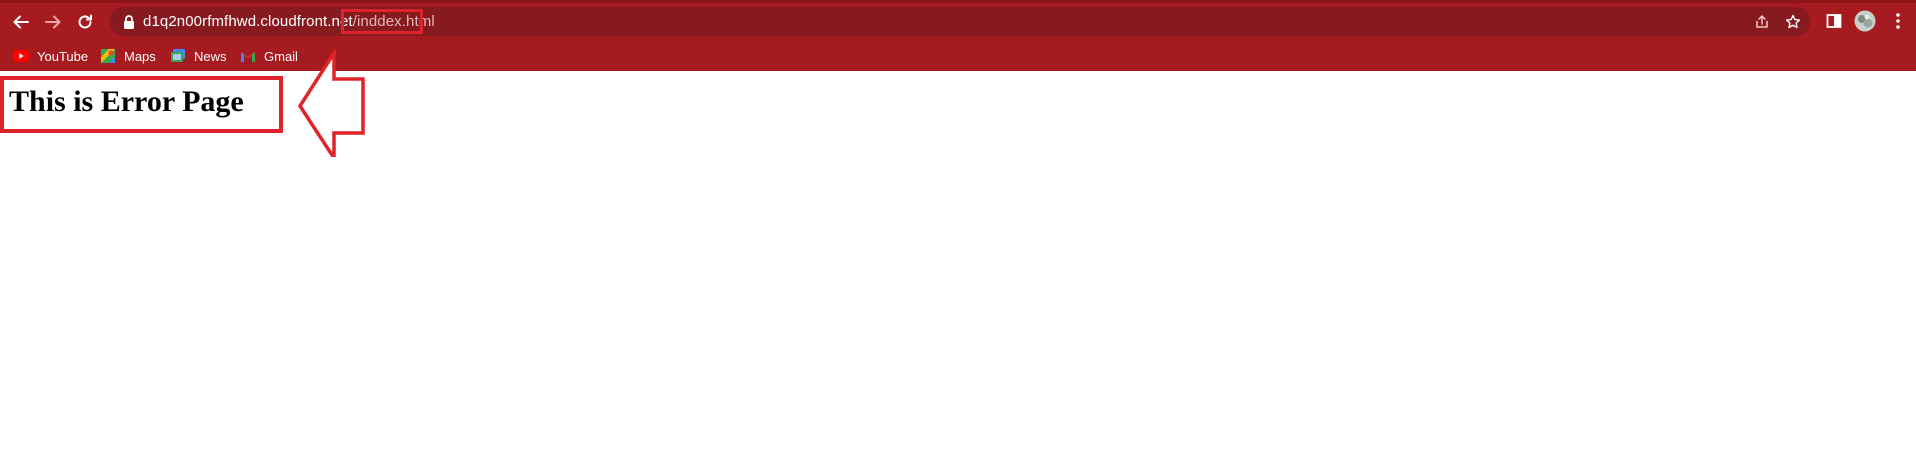  I want to click on maps-icon, so click(108, 56).